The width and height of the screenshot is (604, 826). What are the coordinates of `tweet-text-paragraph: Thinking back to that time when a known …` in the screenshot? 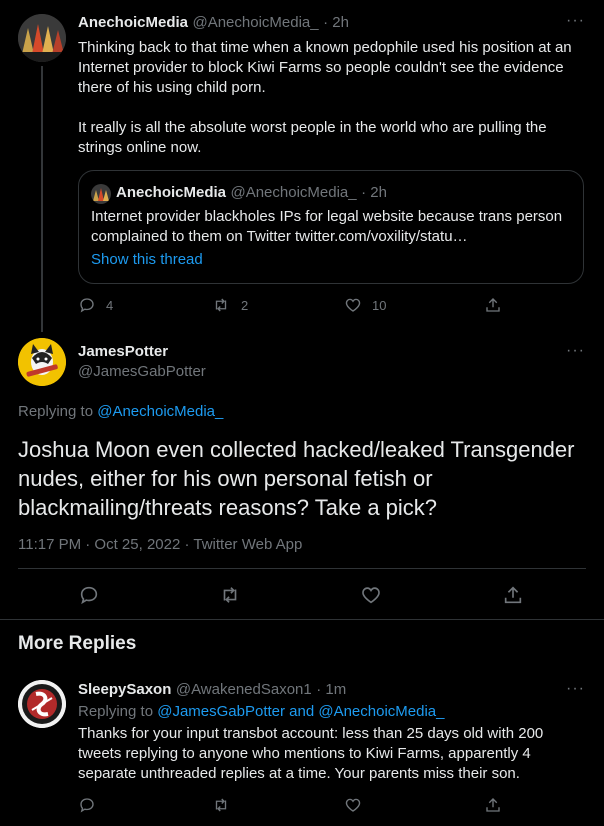 It's located at (325, 67).